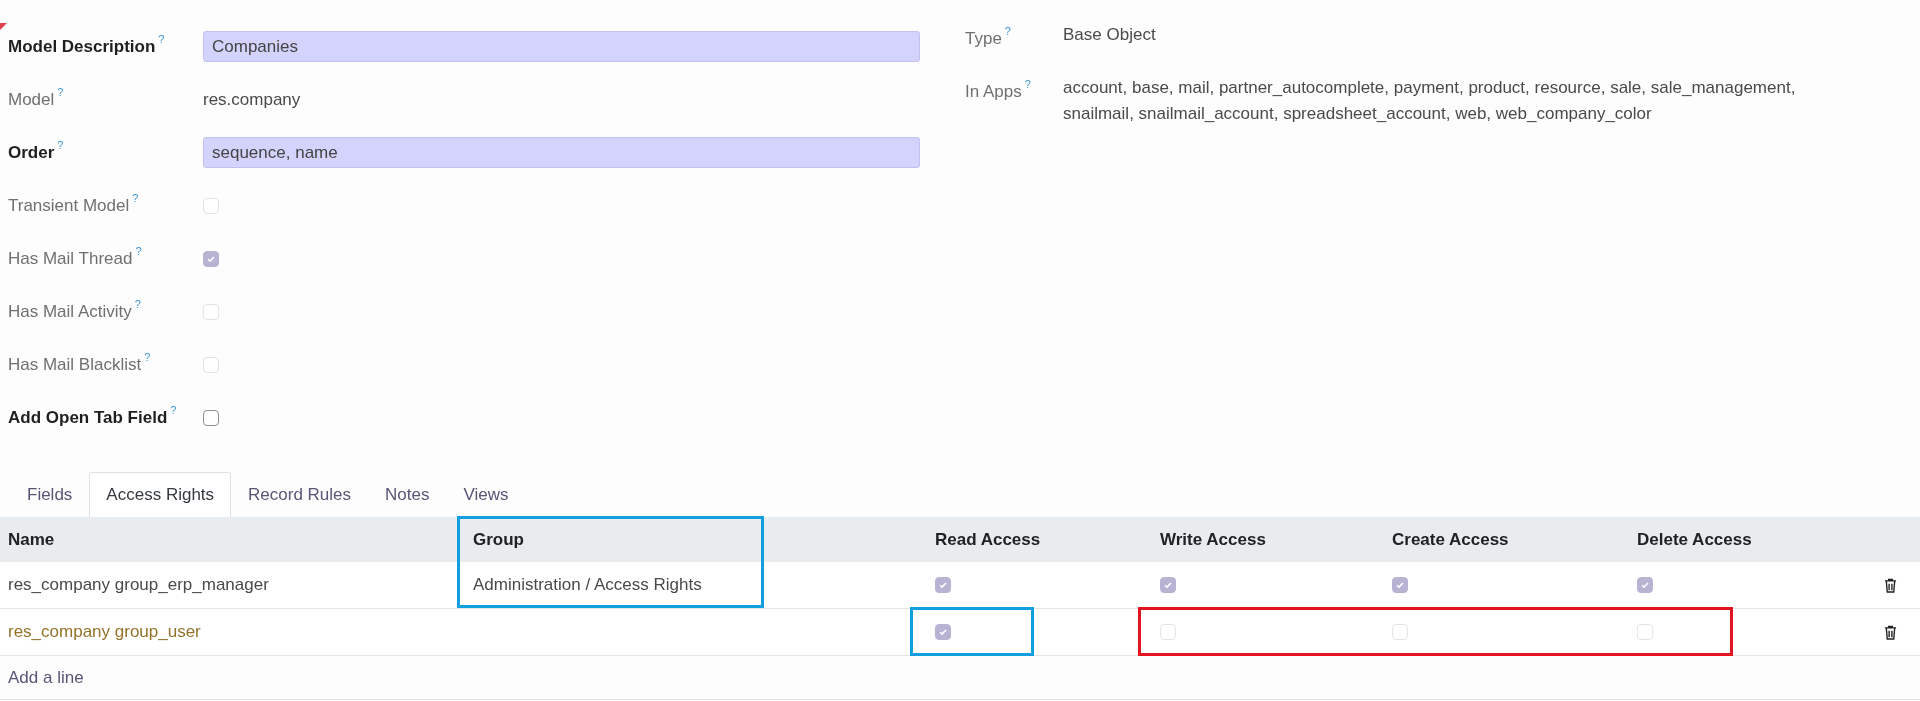 Image resolution: width=1920 pixels, height=701 pixels. What do you see at coordinates (407, 494) in the screenshot?
I see `tab: Notes` at bounding box center [407, 494].